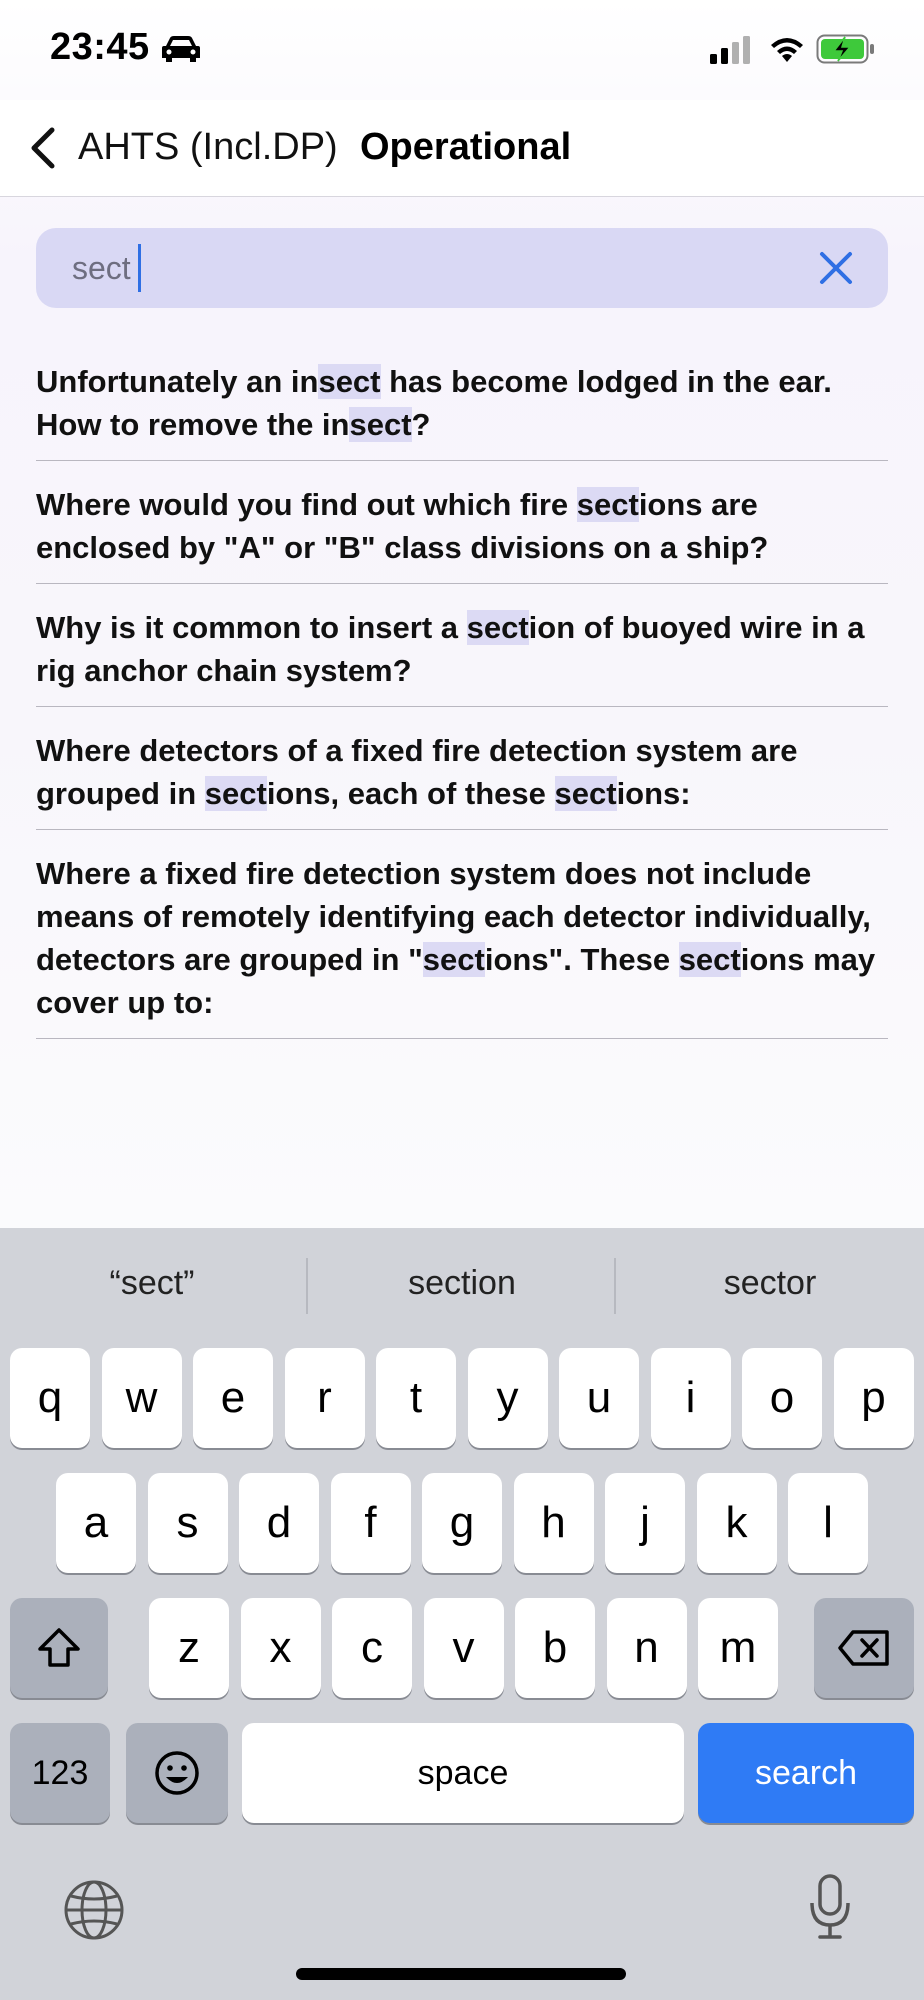 The width and height of the screenshot is (924, 2000). I want to click on suggestion-item: “sect”, so click(152, 1283).